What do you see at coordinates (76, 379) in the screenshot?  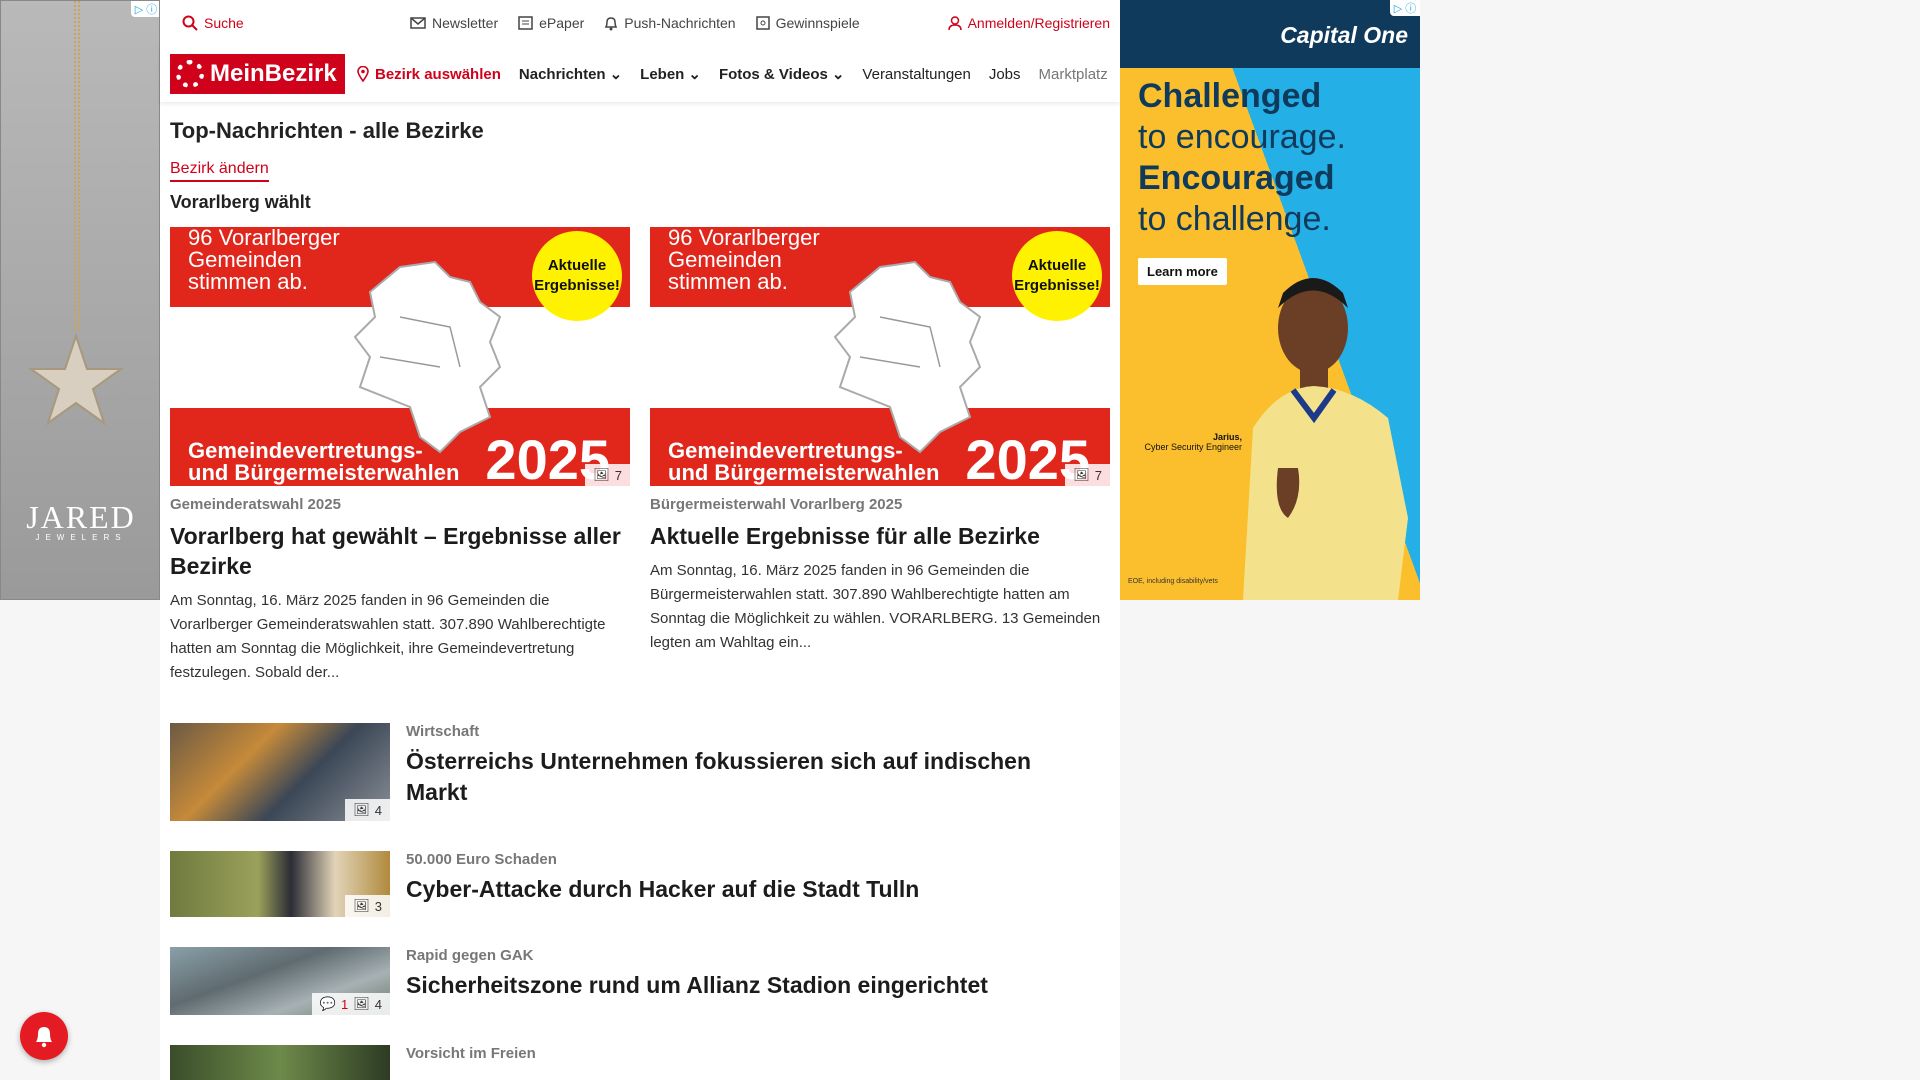 I see `starfish-pendant-graphic` at bounding box center [76, 379].